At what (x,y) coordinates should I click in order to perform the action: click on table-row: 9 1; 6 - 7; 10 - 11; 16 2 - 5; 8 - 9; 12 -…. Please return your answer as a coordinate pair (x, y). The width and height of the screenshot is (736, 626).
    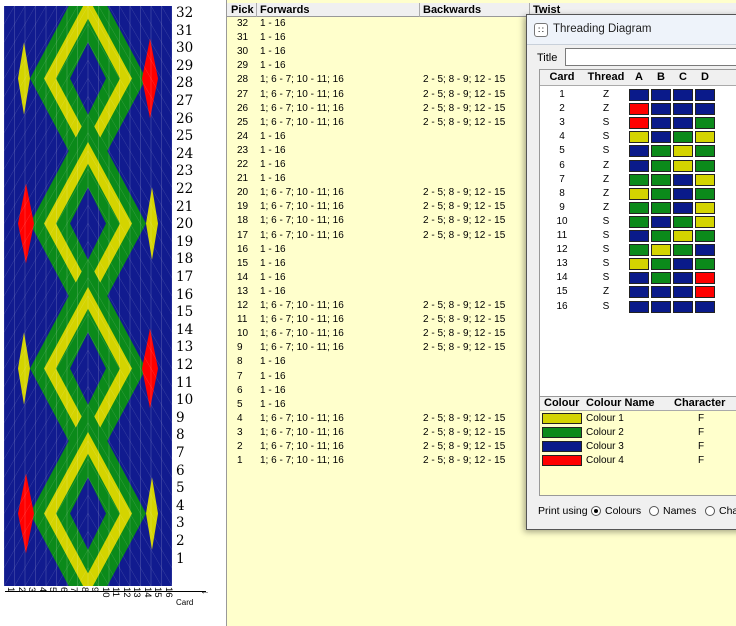
    Looking at the image, I should click on (377, 348).